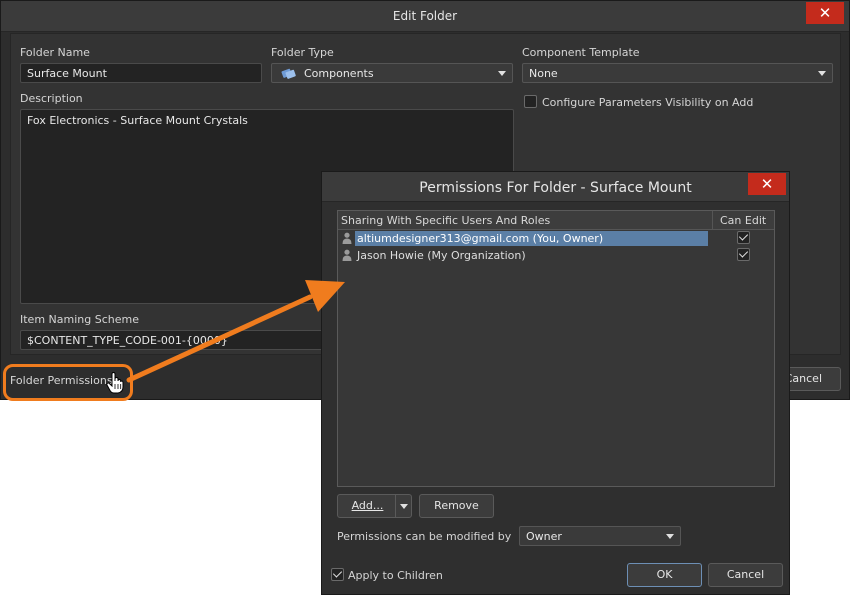  I want to click on table-row: altiumdesigner313@gmail.com (You, Owner), so click(556, 238).